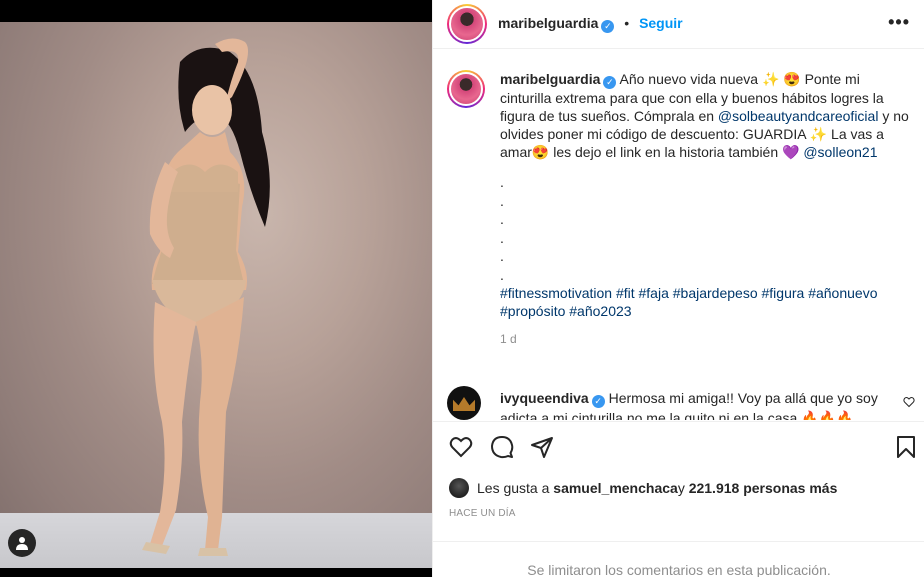 This screenshot has height=577, width=924. Describe the element at coordinates (615, 488) in the screenshot. I see `liker-username: samuel_menchaca` at that location.